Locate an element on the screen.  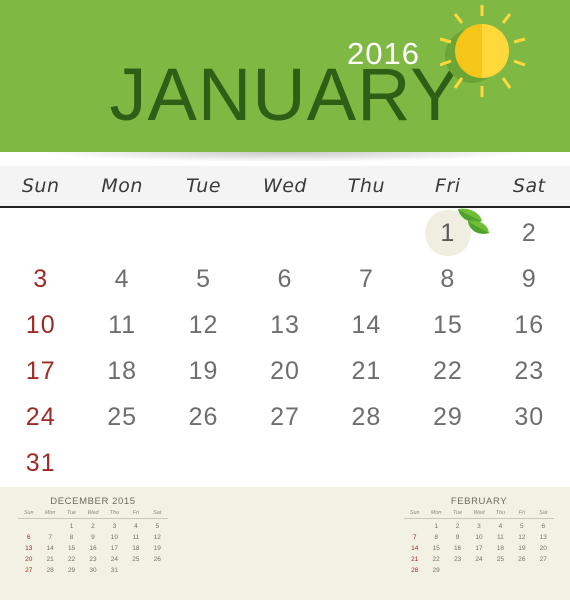
day-cell: 9 is located at coordinates (529, 279).